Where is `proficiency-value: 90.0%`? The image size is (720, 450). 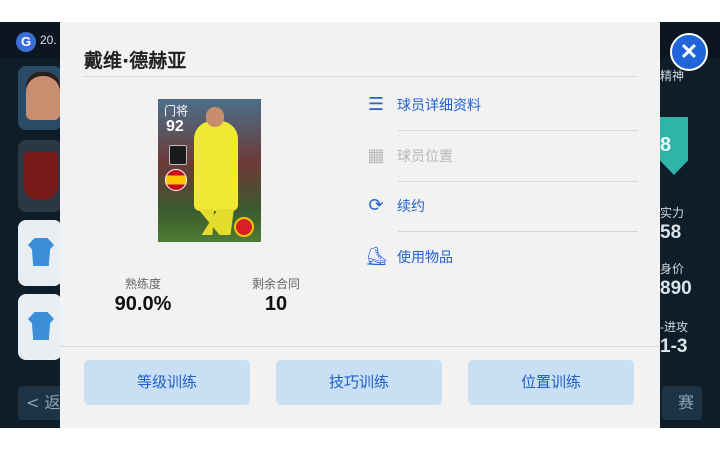 proficiency-value: 90.0% is located at coordinates (143, 304).